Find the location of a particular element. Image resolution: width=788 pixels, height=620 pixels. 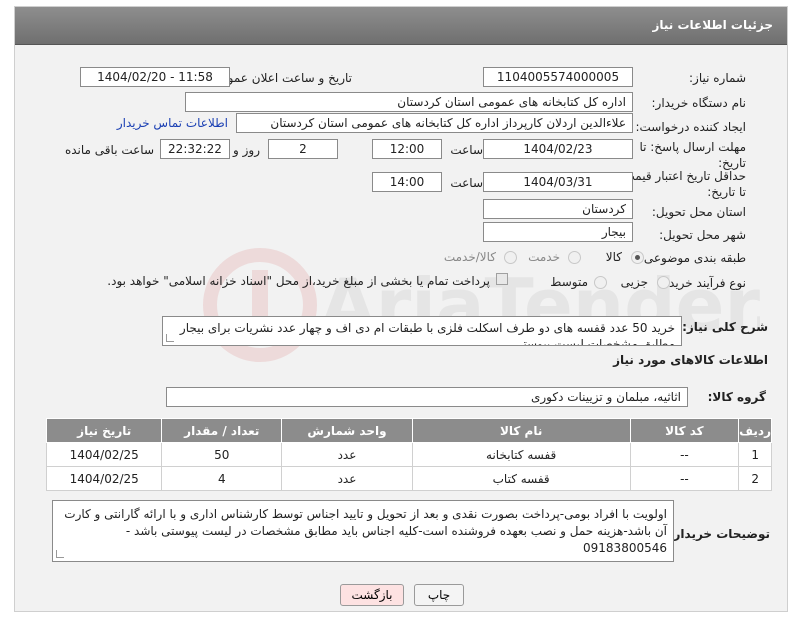

price-time-field: 14:00 is located at coordinates (407, 182).